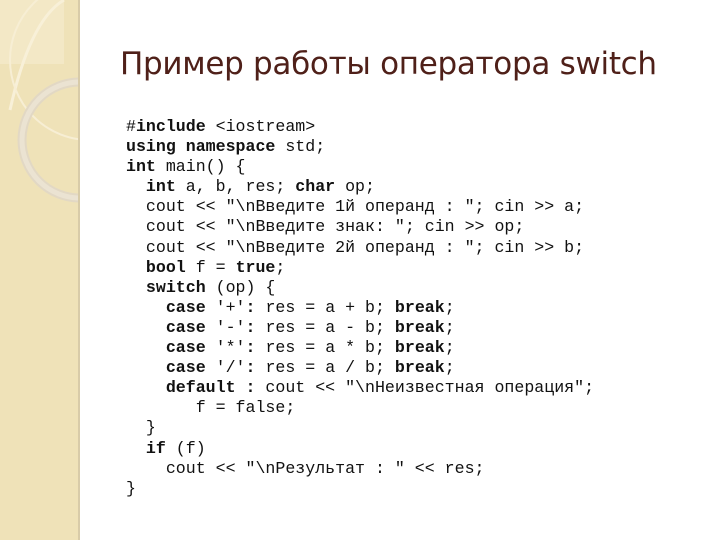 This screenshot has height=540, width=720. I want to click on code-line: if (f), so click(360, 449).